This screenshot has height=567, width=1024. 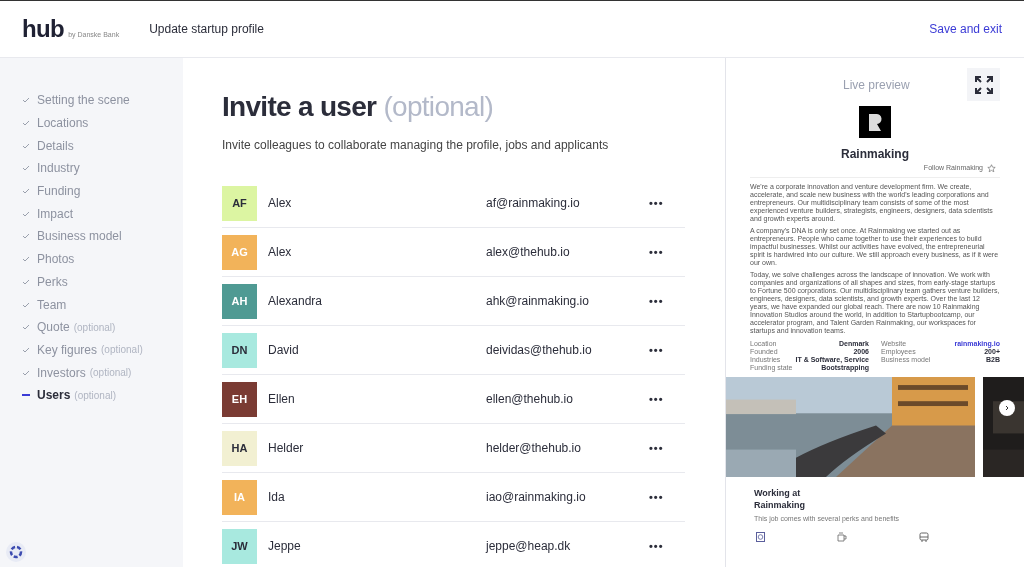 What do you see at coordinates (63, 124) in the screenshot?
I see `step-label: Locations` at bounding box center [63, 124].